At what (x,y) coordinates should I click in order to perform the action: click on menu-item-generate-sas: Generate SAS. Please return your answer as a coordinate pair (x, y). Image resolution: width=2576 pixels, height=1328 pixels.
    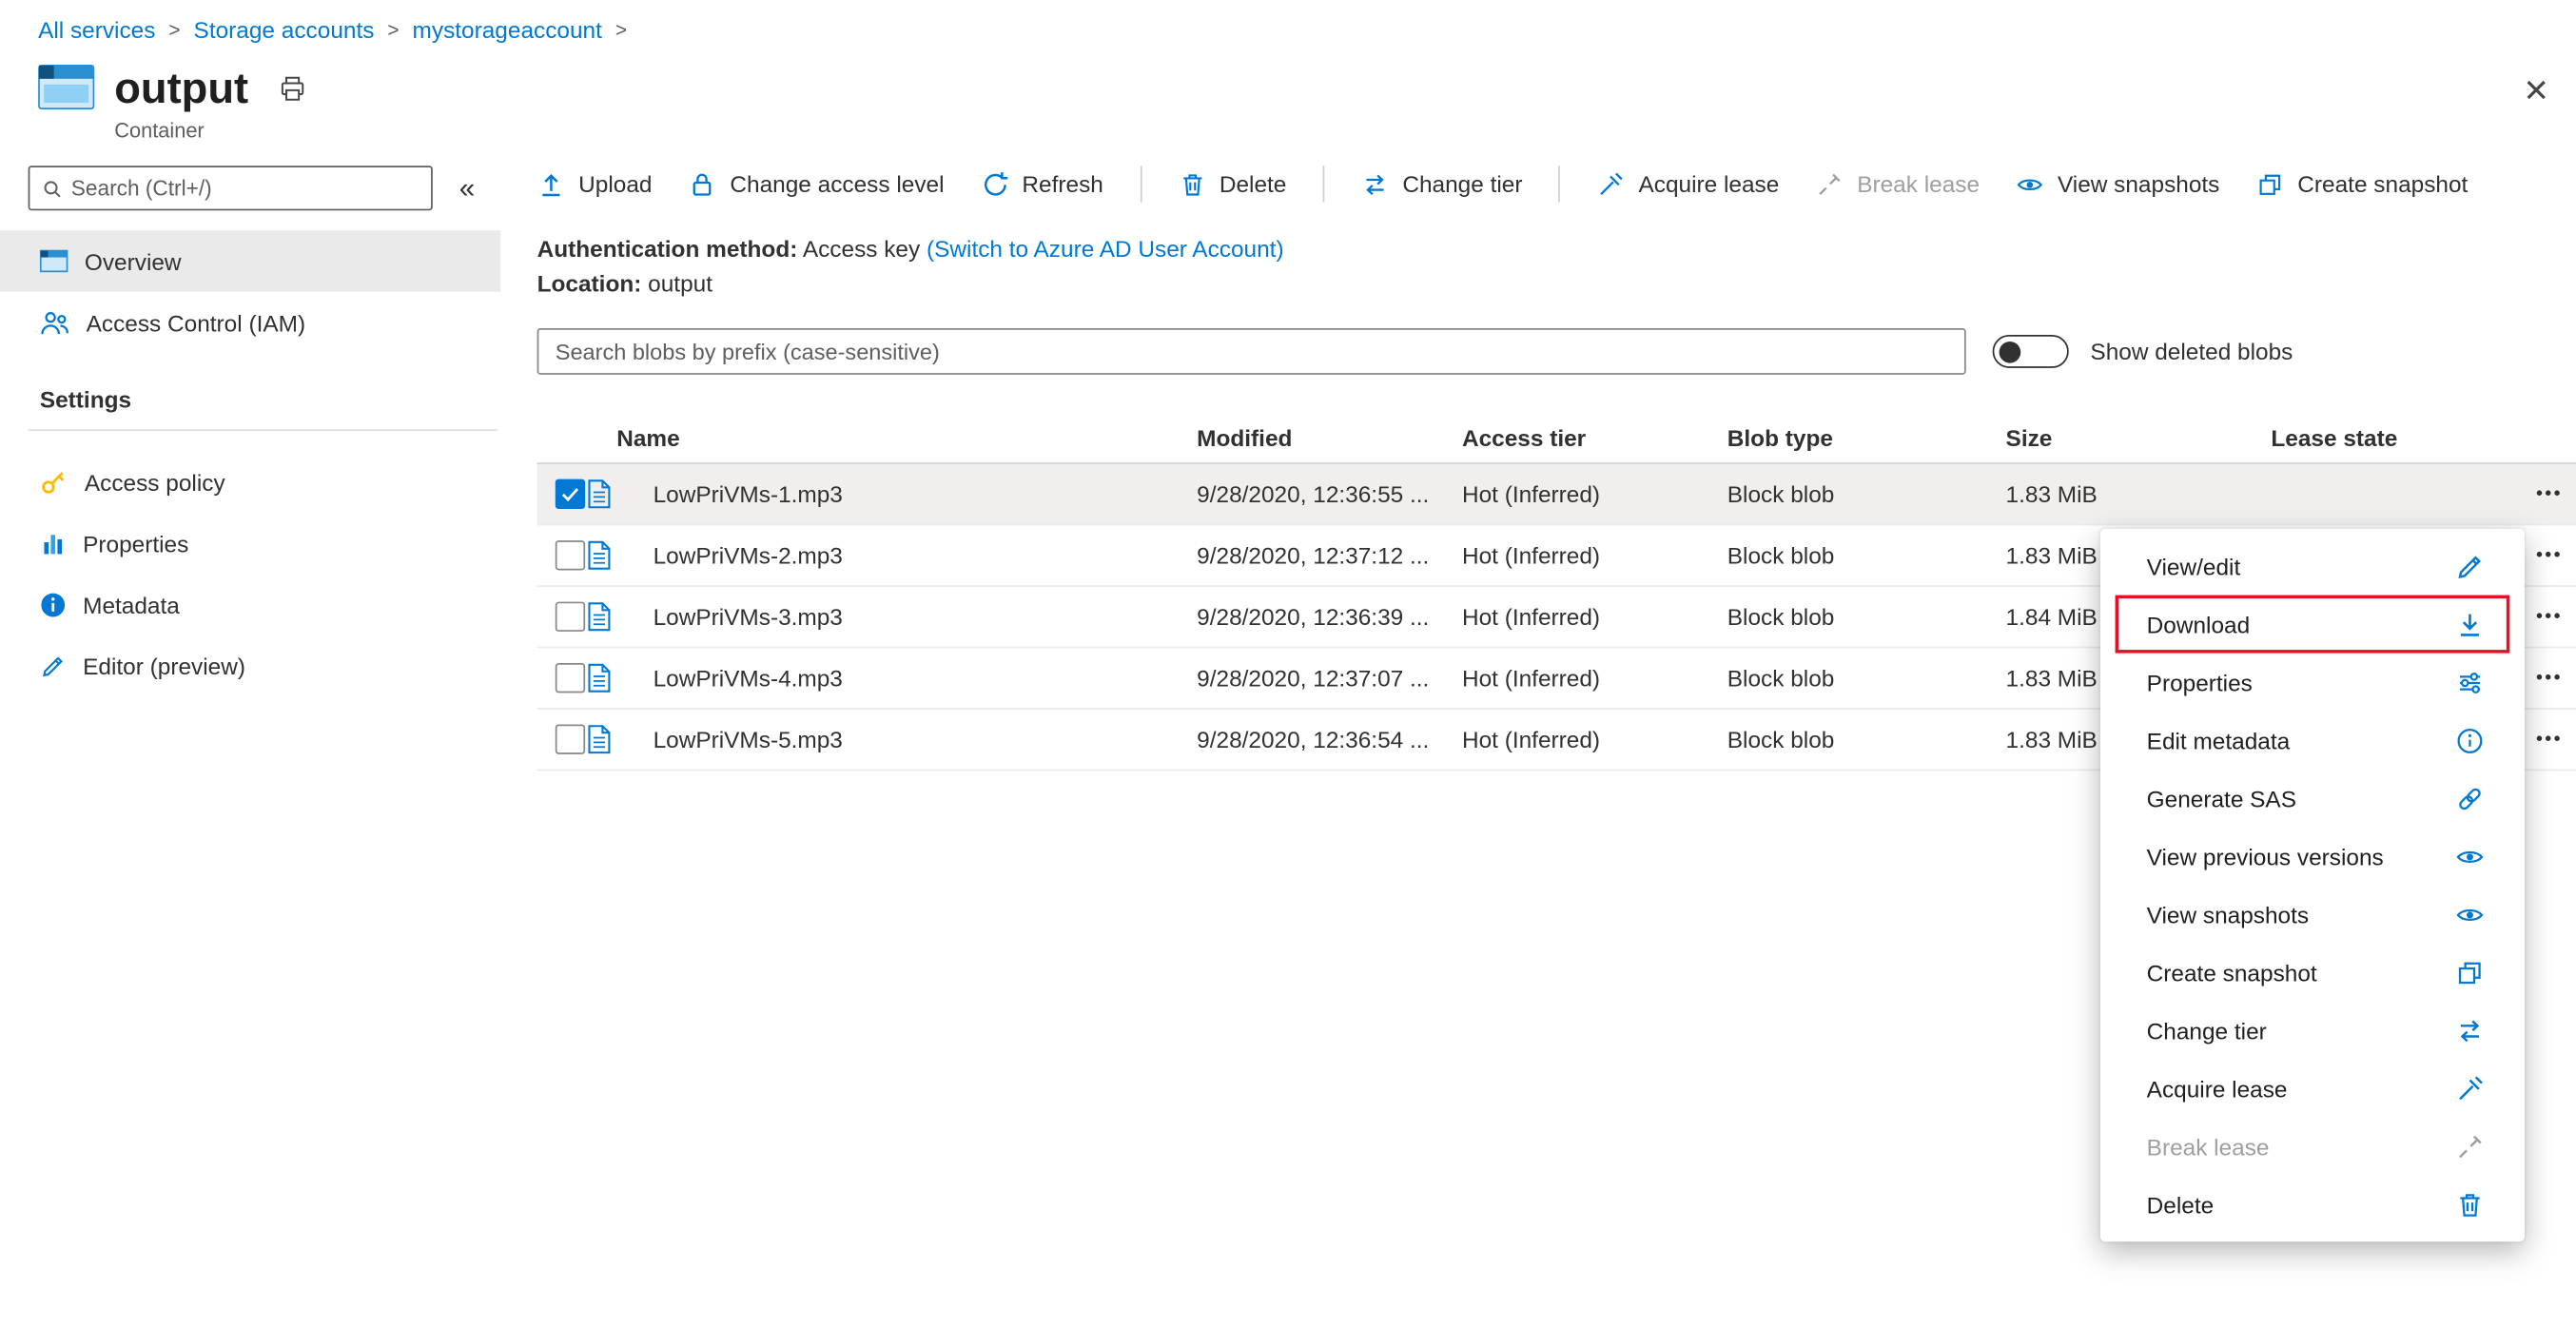
    Looking at the image, I should click on (2313, 799).